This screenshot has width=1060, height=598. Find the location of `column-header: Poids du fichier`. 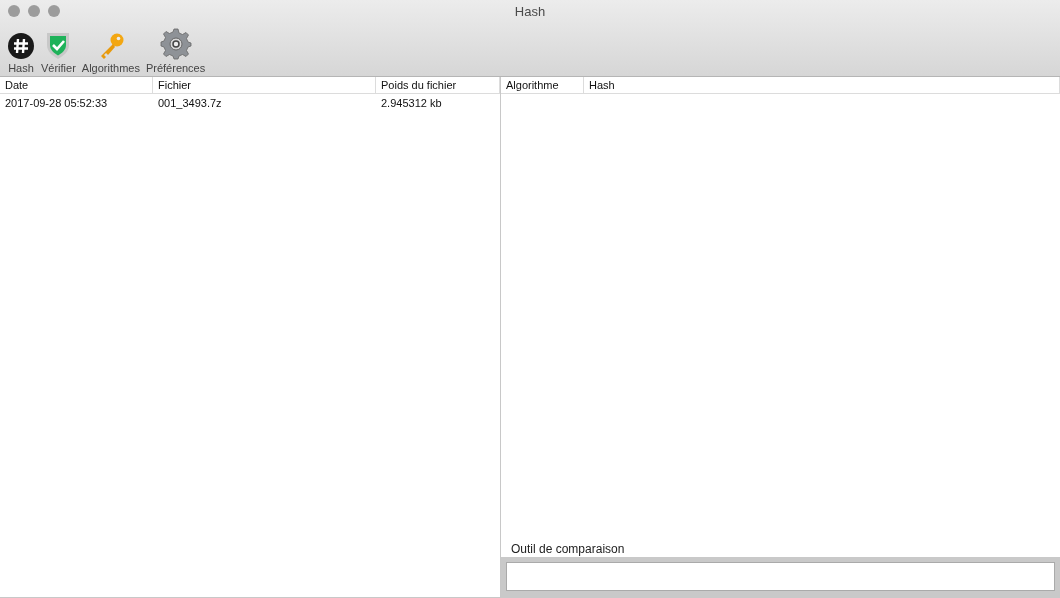

column-header: Poids du fichier is located at coordinates (438, 85).